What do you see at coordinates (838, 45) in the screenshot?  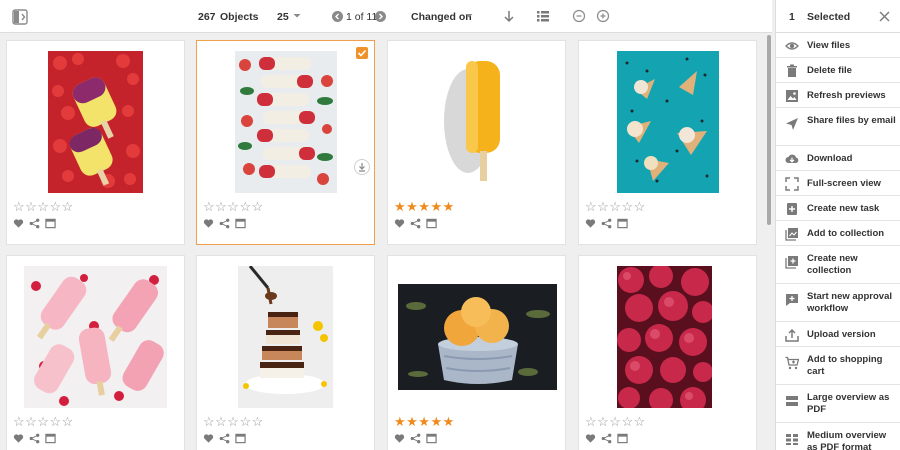 I see `menu-item-view-files: View files` at bounding box center [838, 45].